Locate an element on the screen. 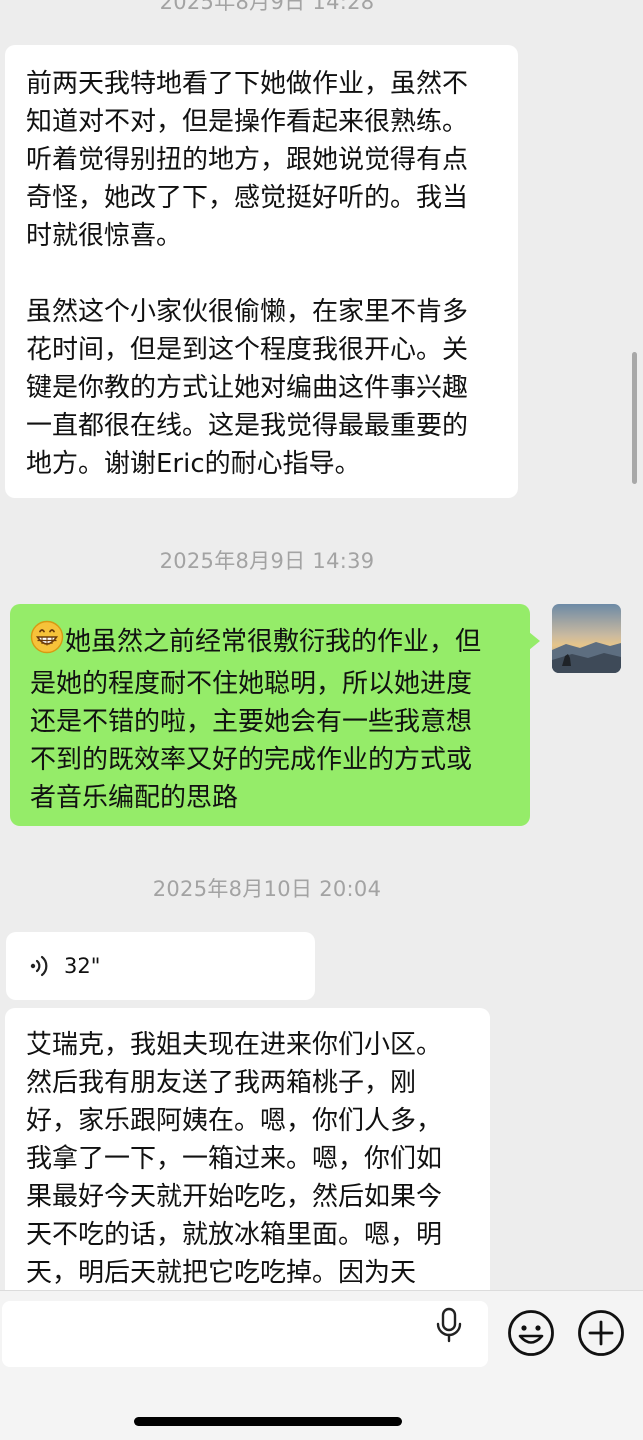 The image size is (643, 1440). input-toolbar is located at coordinates (321, 1365).